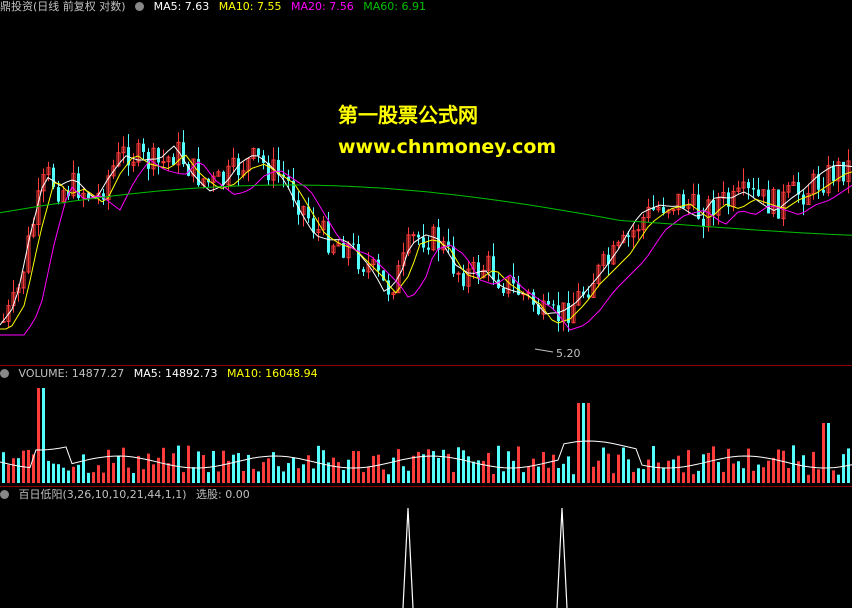 This screenshot has width=852, height=608. I want to click on ma20-value: MA20: 7.56, so click(322, 6).